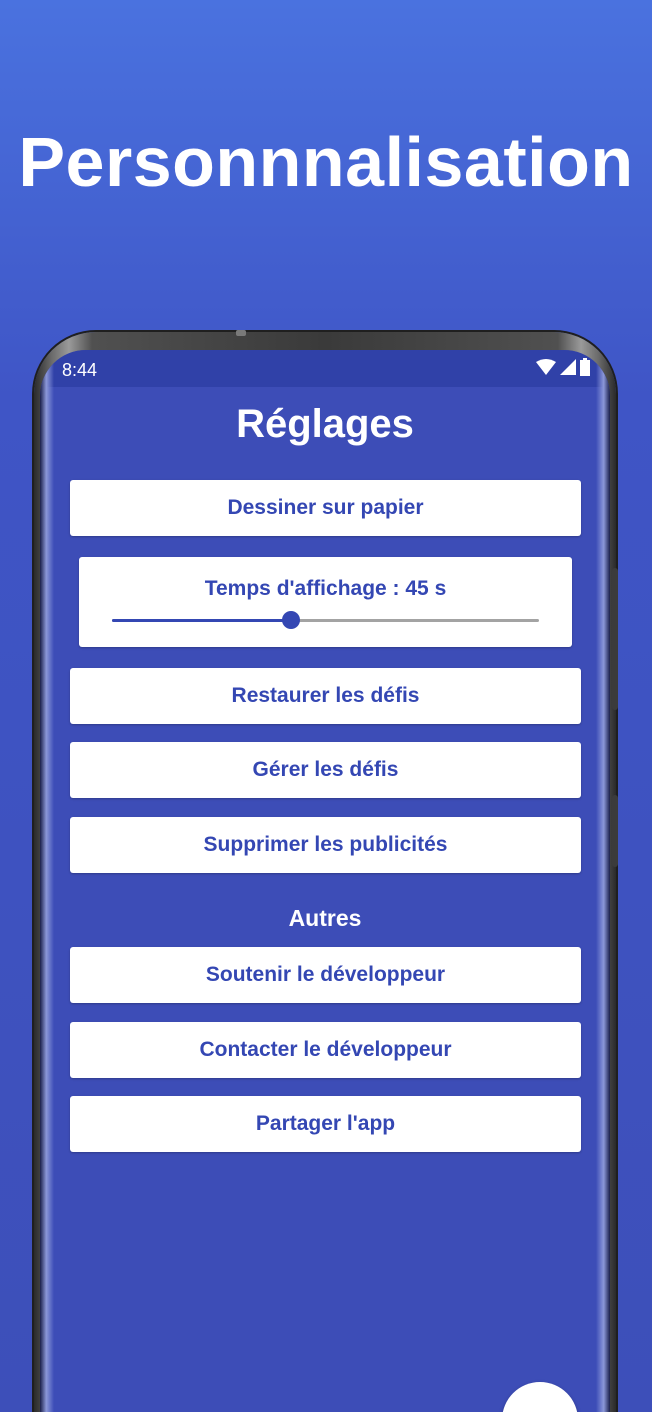  What do you see at coordinates (325, 696) in the screenshot?
I see `restore-challenges-button: Restaurer les défis` at bounding box center [325, 696].